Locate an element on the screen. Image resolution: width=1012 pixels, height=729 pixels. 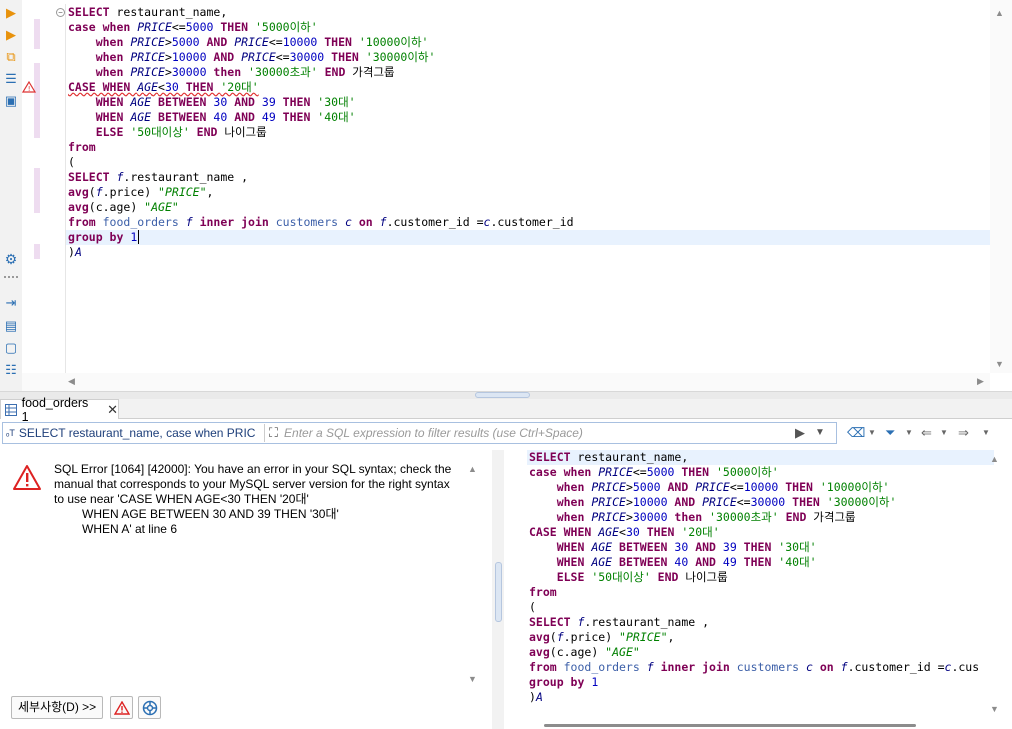
code-token: THEN is located at coordinates (296, 117).